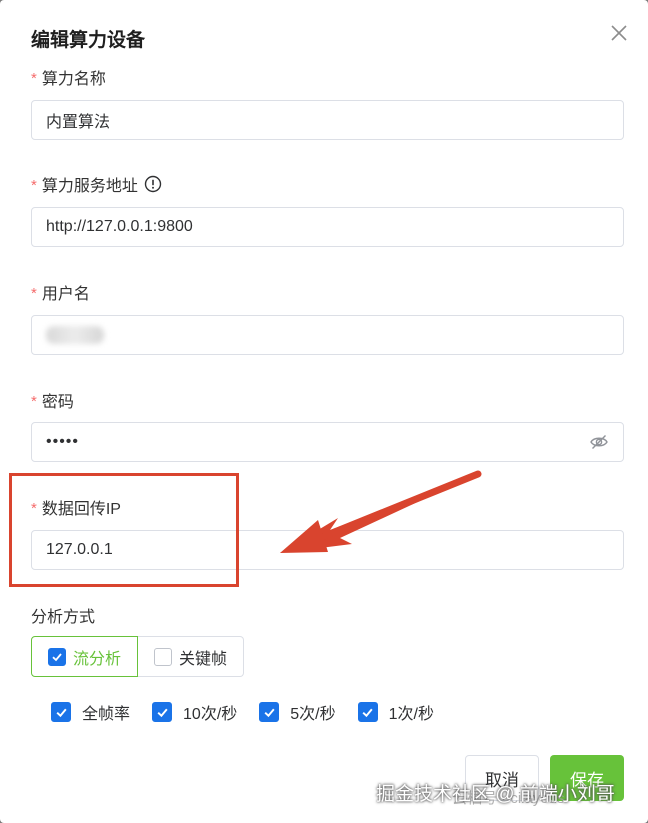 This screenshot has height=823, width=648. I want to click on password-input-value: •••••, so click(63, 441).